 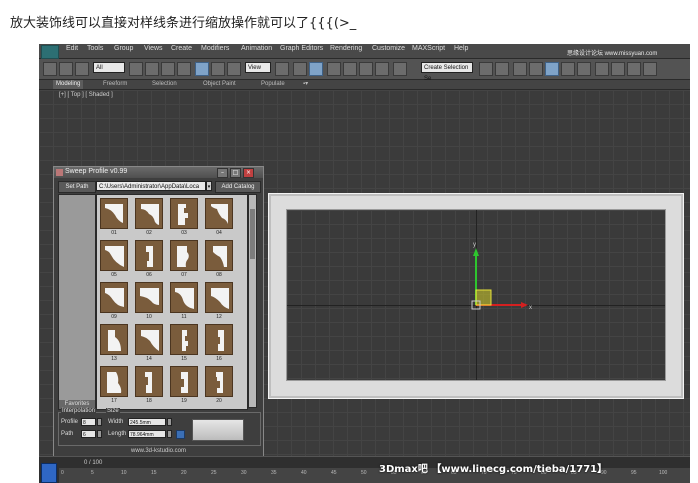 I want to click on named-selection-dropdown: Create Selection Se, so click(x=447, y=72).